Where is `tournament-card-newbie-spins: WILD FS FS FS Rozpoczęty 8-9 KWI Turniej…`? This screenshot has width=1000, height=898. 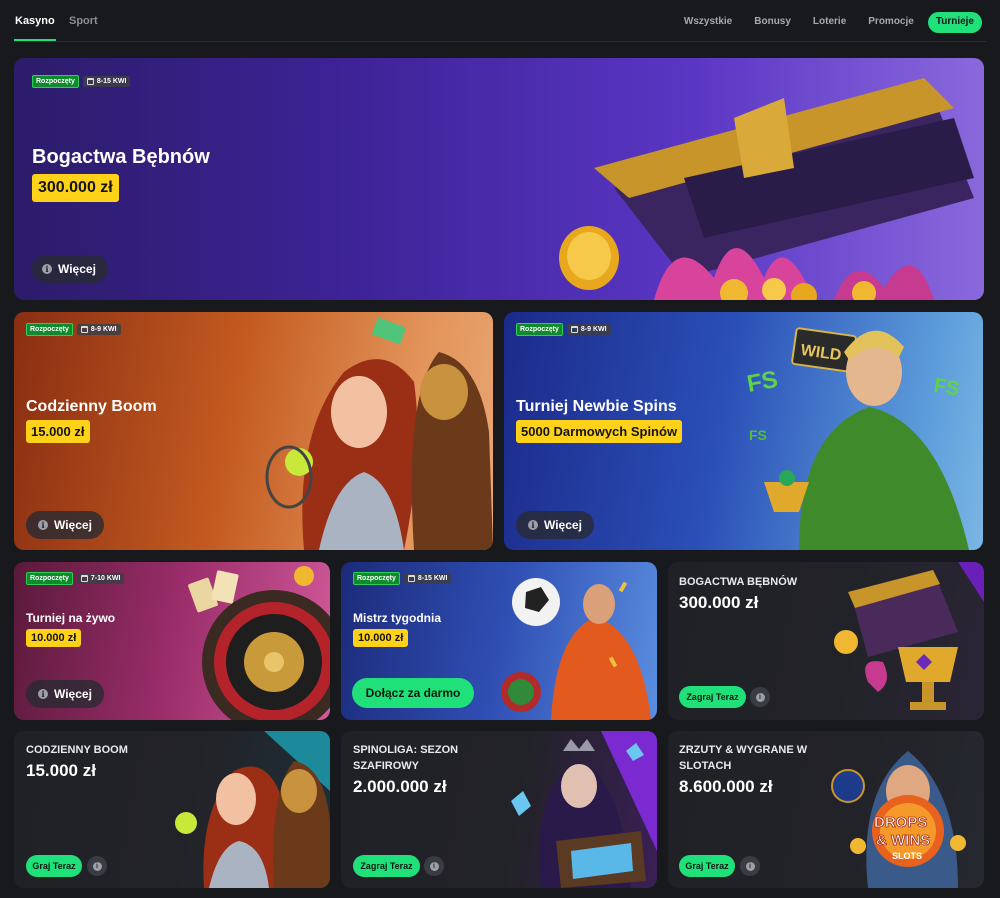 tournament-card-newbie-spins: WILD FS FS FS Rozpoczęty 8-9 KWI Turniej… is located at coordinates (743, 431).